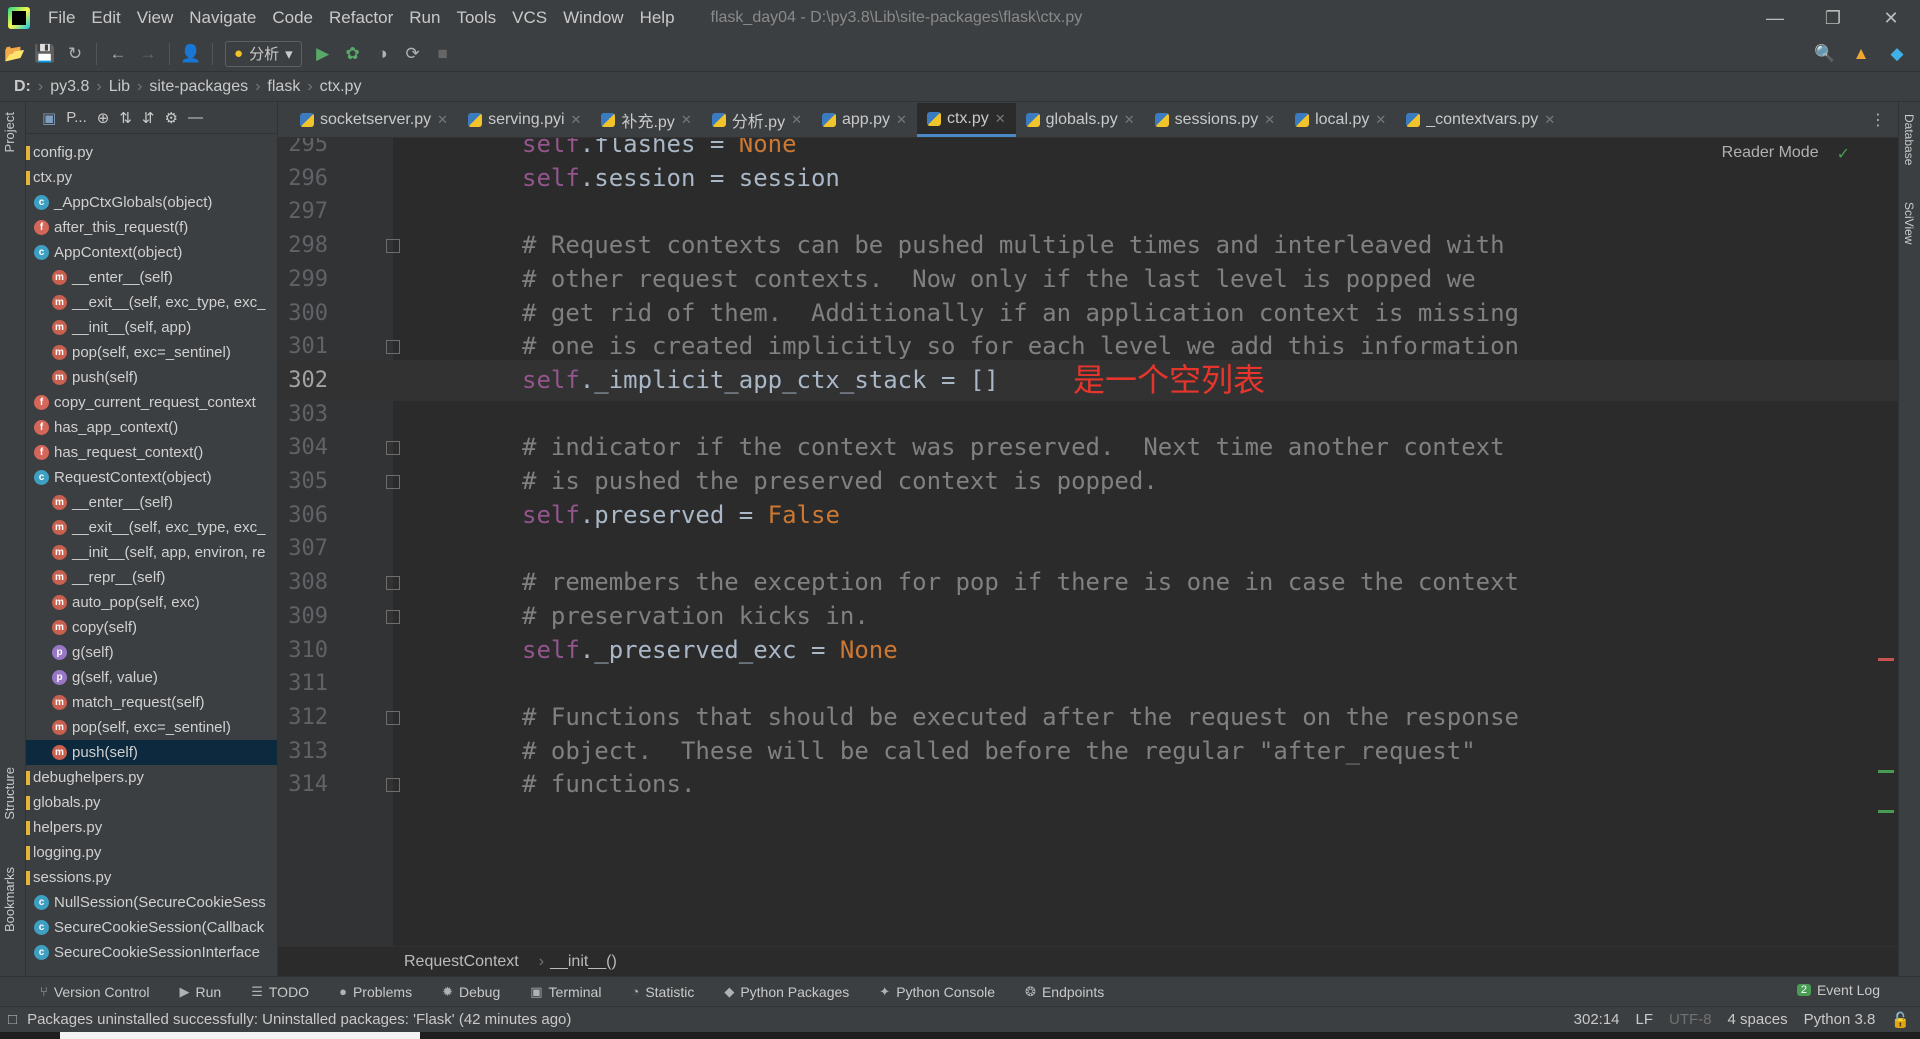  I want to click on tree-item: f has_app_context(), so click(151, 427).